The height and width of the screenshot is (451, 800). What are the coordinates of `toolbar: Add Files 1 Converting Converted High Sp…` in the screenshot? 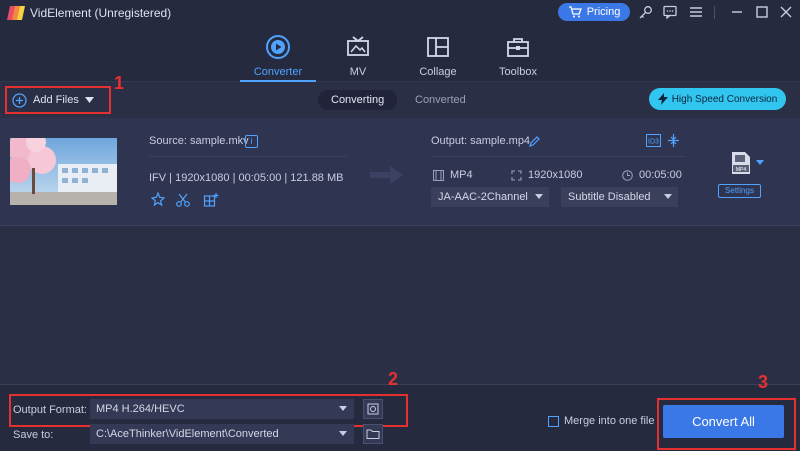 It's located at (400, 95).